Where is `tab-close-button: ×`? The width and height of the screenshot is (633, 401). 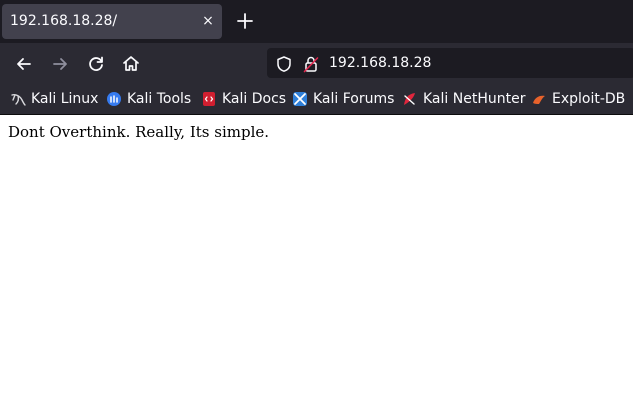
tab-close-button: × is located at coordinates (208, 21).